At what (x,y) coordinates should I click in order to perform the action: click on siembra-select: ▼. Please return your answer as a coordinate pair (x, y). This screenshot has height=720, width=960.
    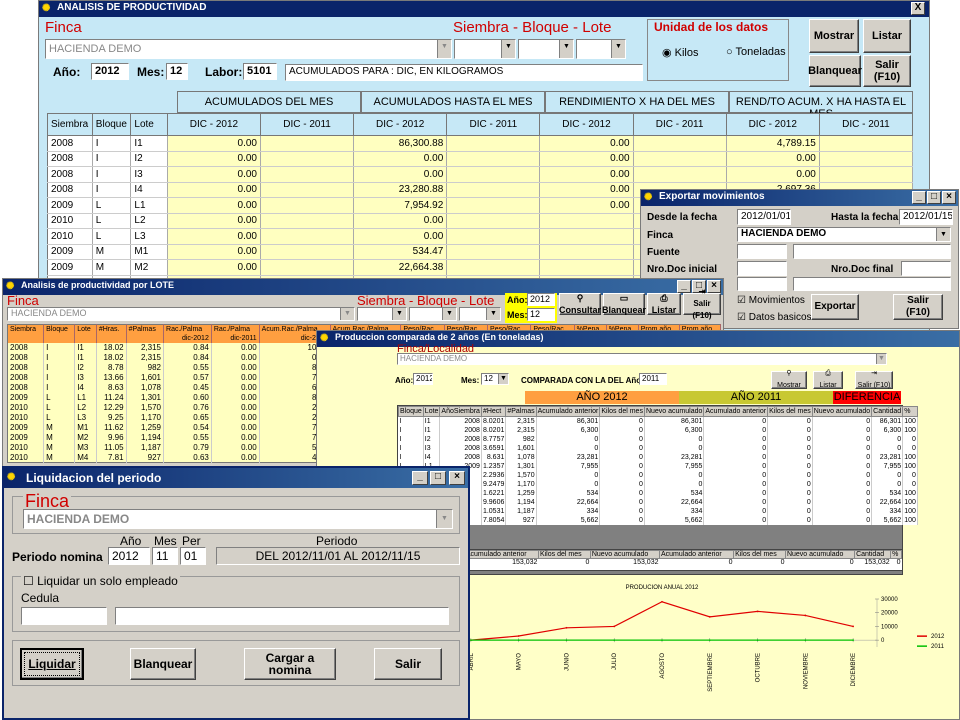
    Looking at the image, I should click on (485, 49).